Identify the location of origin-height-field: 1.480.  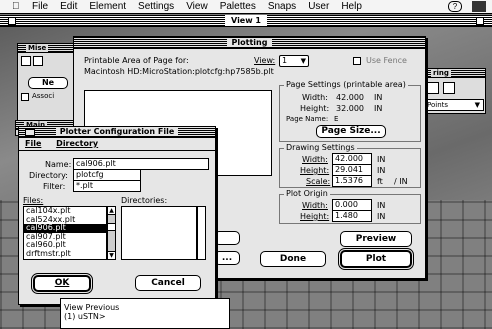
(352, 216).